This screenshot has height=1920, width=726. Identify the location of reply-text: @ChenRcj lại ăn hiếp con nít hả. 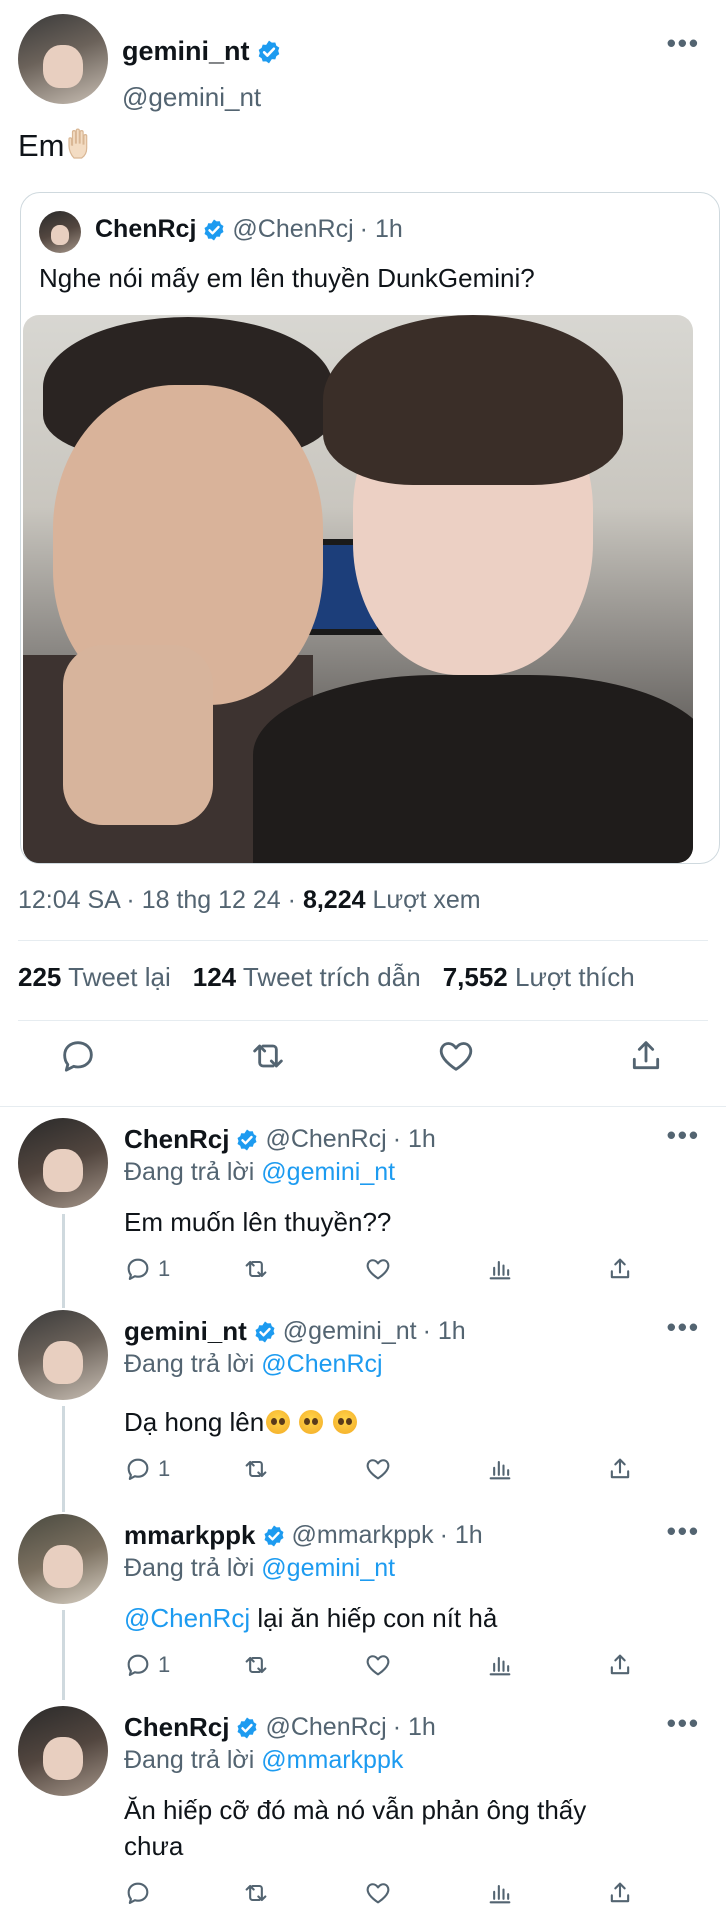
(404, 1618).